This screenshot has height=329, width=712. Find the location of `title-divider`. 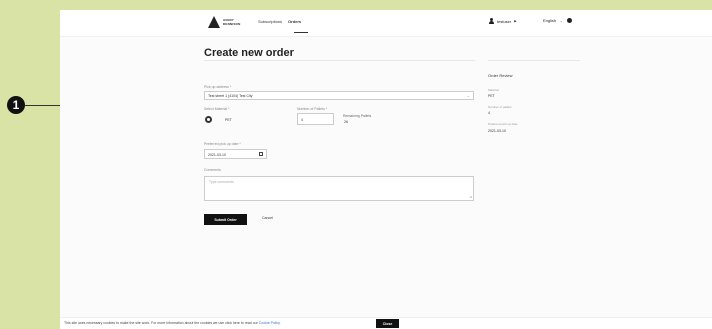

title-divider is located at coordinates (339, 60).